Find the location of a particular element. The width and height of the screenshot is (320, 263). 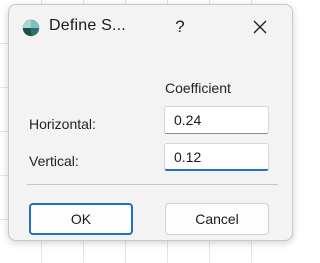

cancel-button: Cancel is located at coordinates (217, 219).